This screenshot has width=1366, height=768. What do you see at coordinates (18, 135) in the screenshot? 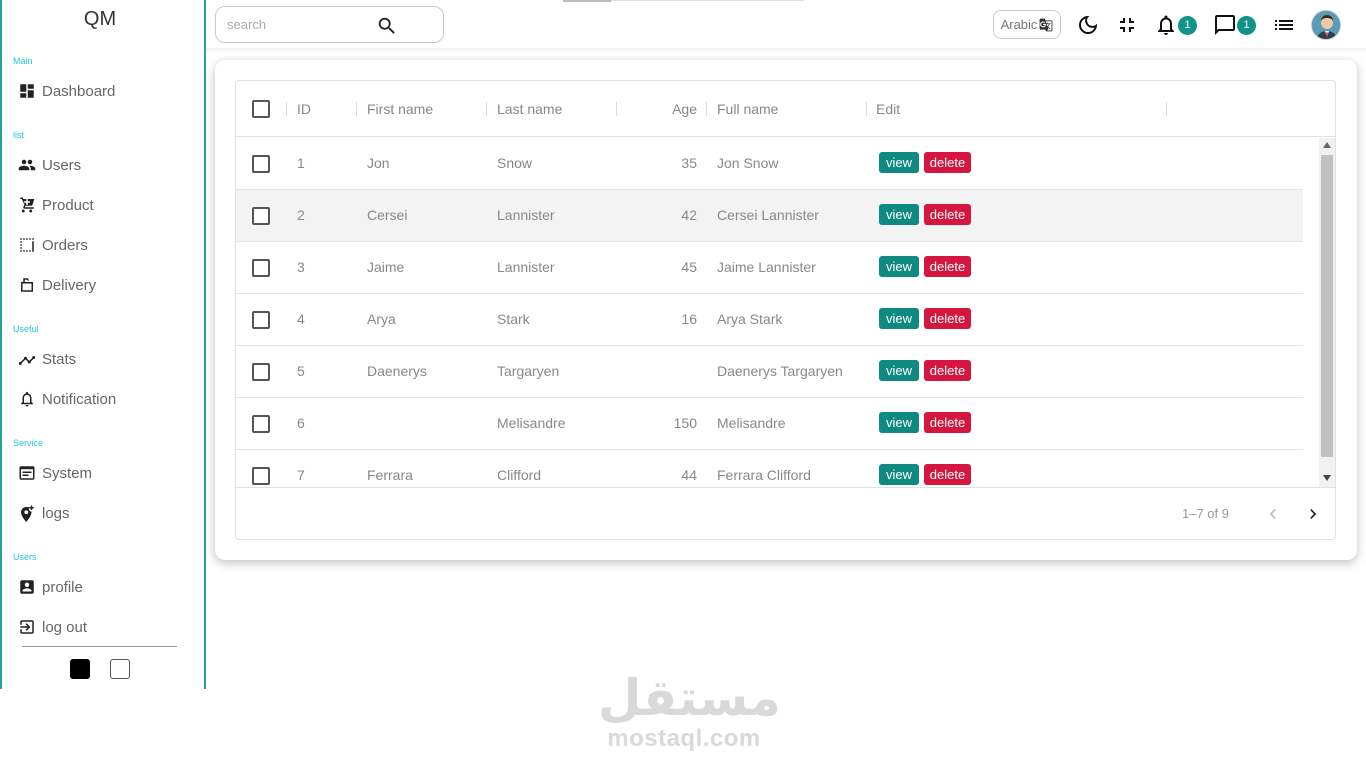
I see `section-title-list: list` at bounding box center [18, 135].